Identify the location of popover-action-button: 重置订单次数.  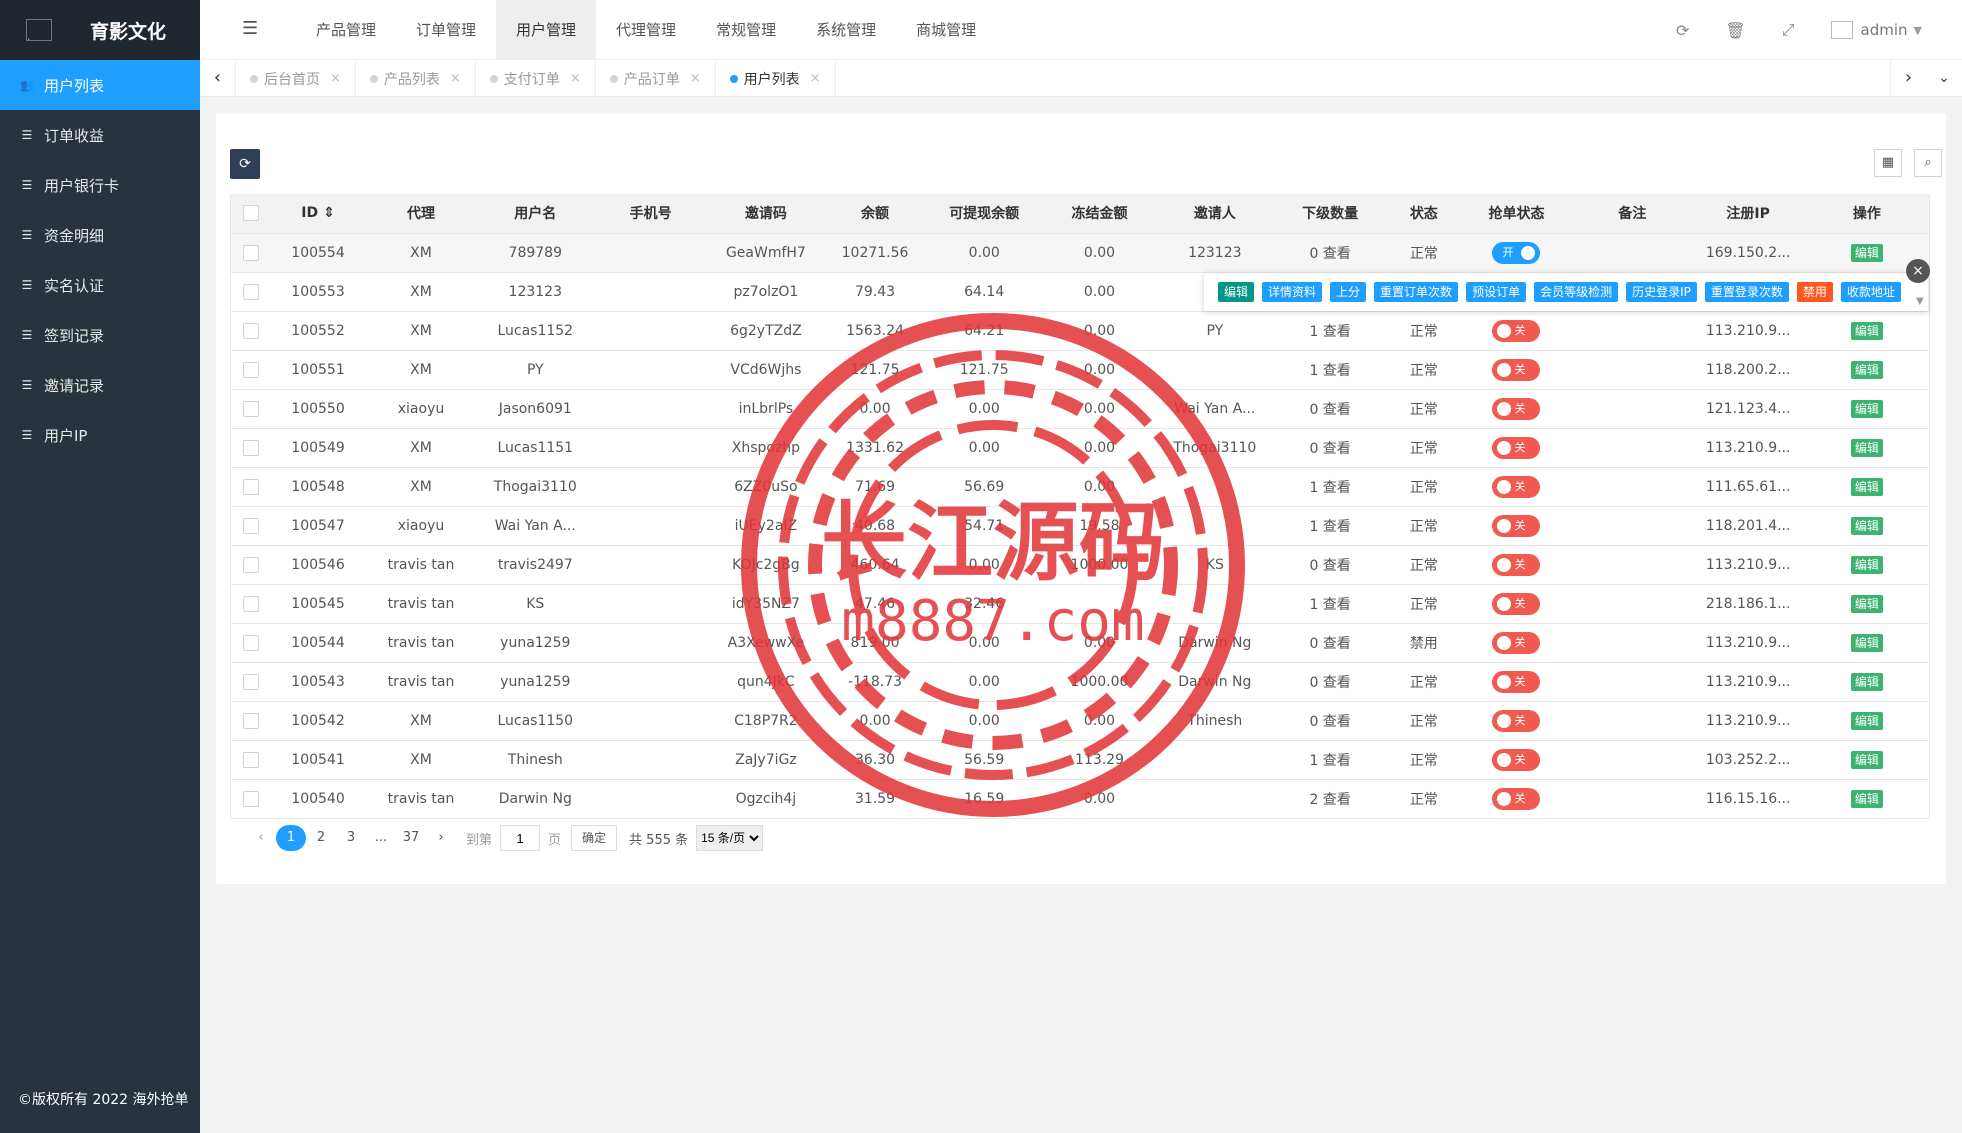
(1416, 292).